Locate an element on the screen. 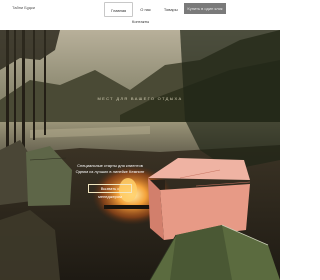  site-logo: Тайни Будки is located at coordinates (23, 7).